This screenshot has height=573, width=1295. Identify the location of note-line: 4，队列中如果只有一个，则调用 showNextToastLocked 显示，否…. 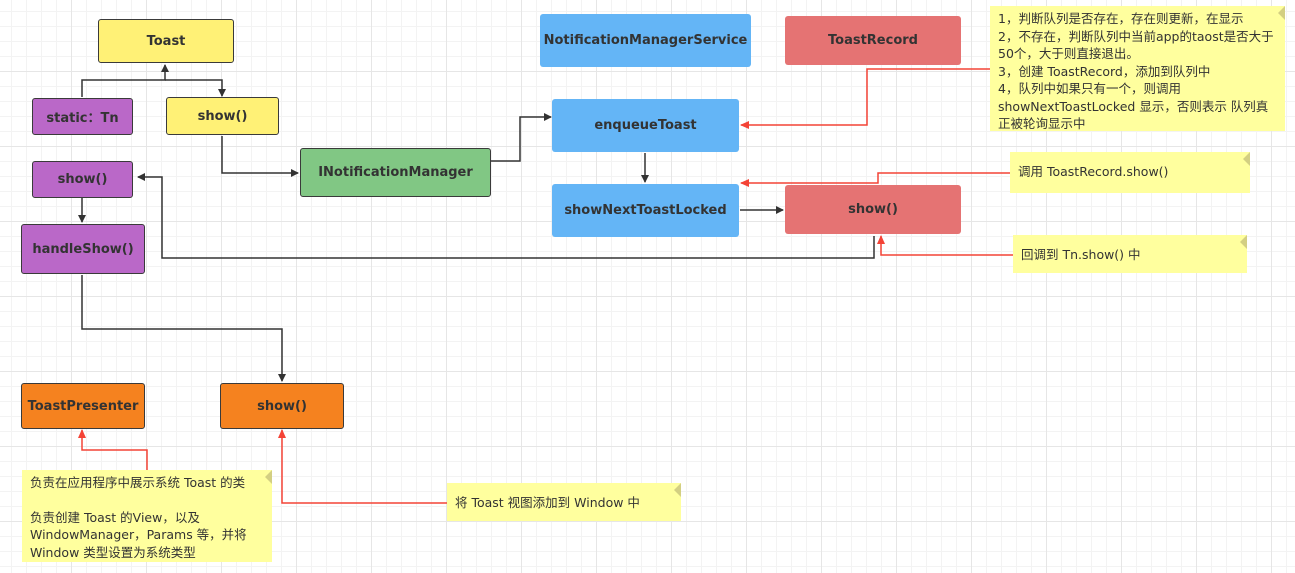
(1133, 106).